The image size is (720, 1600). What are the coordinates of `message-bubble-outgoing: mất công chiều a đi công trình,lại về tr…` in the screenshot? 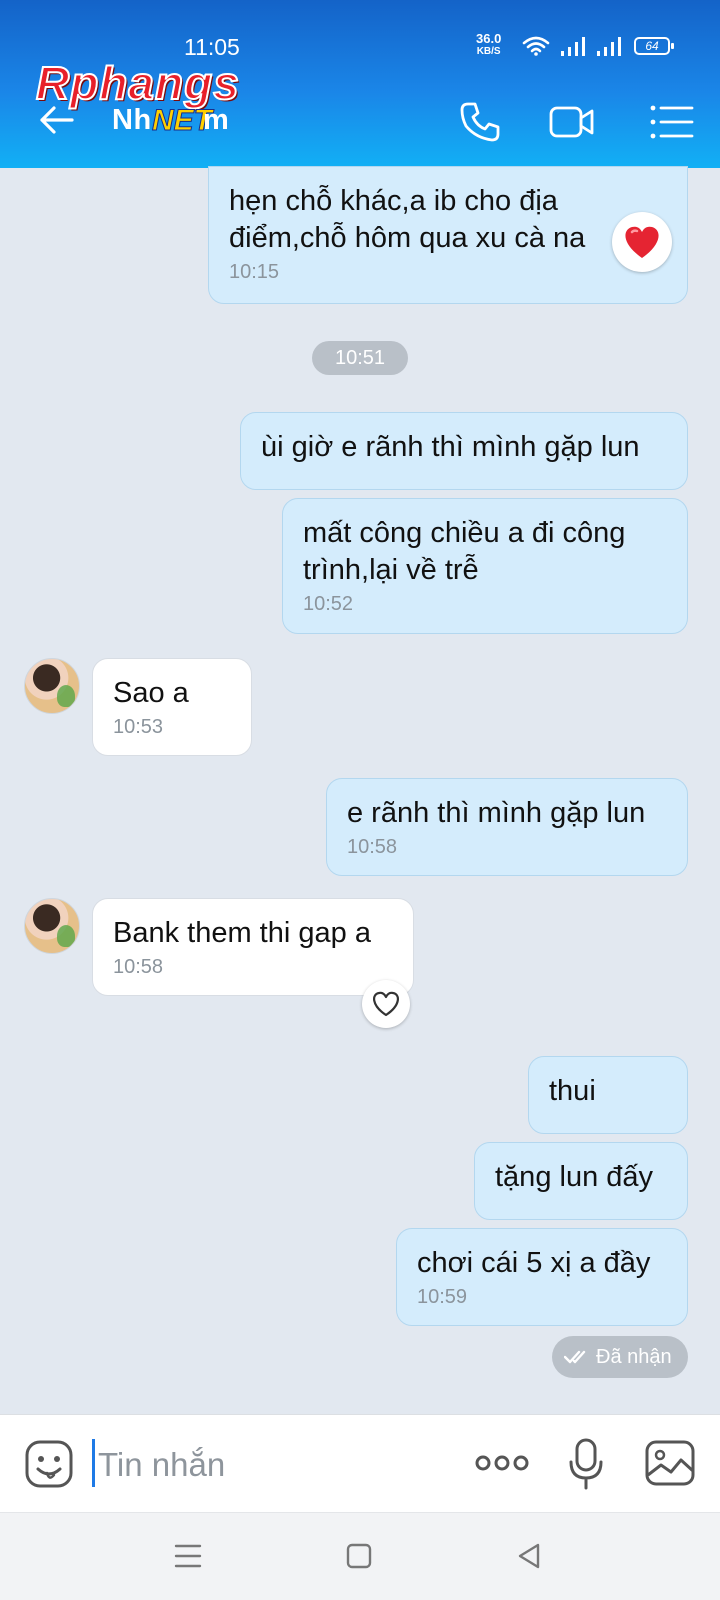 It's located at (485, 566).